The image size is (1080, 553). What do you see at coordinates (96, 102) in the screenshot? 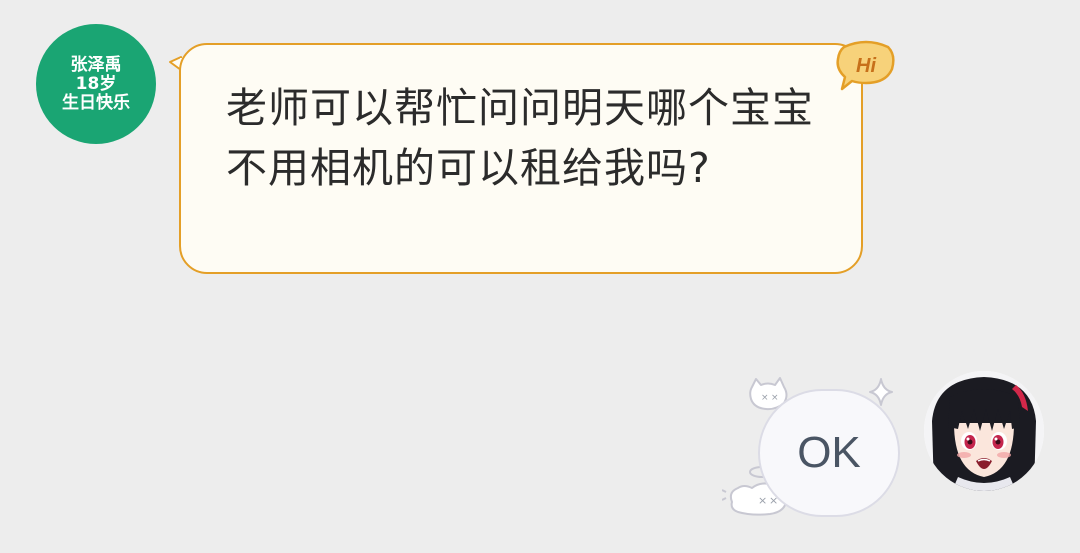
I see `sender-avatar-line3: 生日快乐` at bounding box center [96, 102].